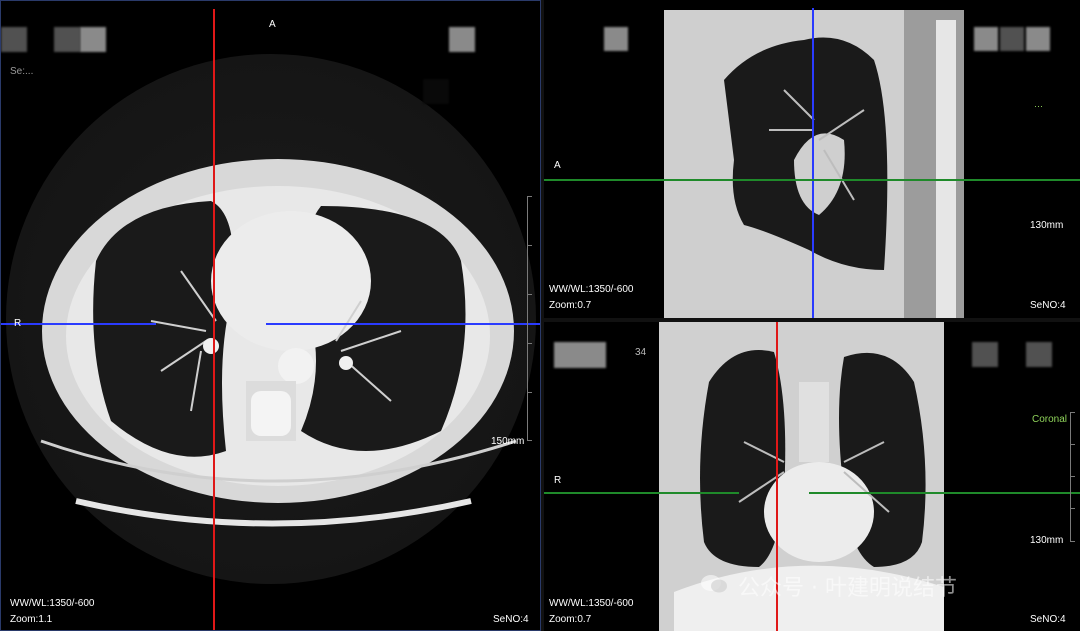 The width and height of the screenshot is (1080, 631). I want to click on scale-label: 150mm, so click(508, 441).